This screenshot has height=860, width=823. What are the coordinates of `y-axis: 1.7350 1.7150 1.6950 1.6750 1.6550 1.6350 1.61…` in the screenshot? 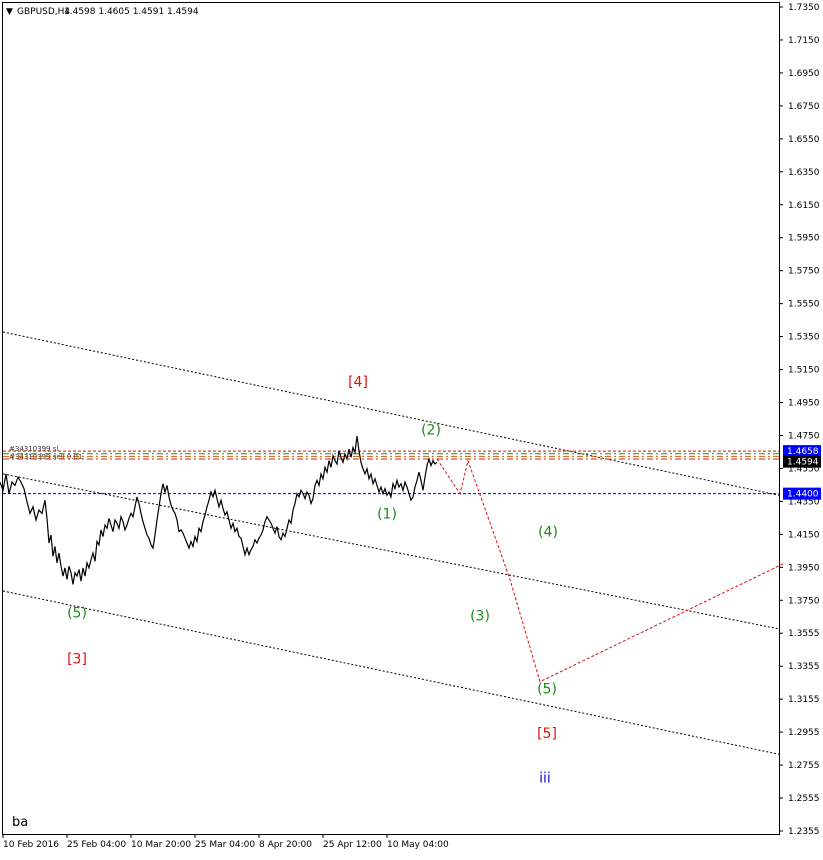 It's located at (799, 420).